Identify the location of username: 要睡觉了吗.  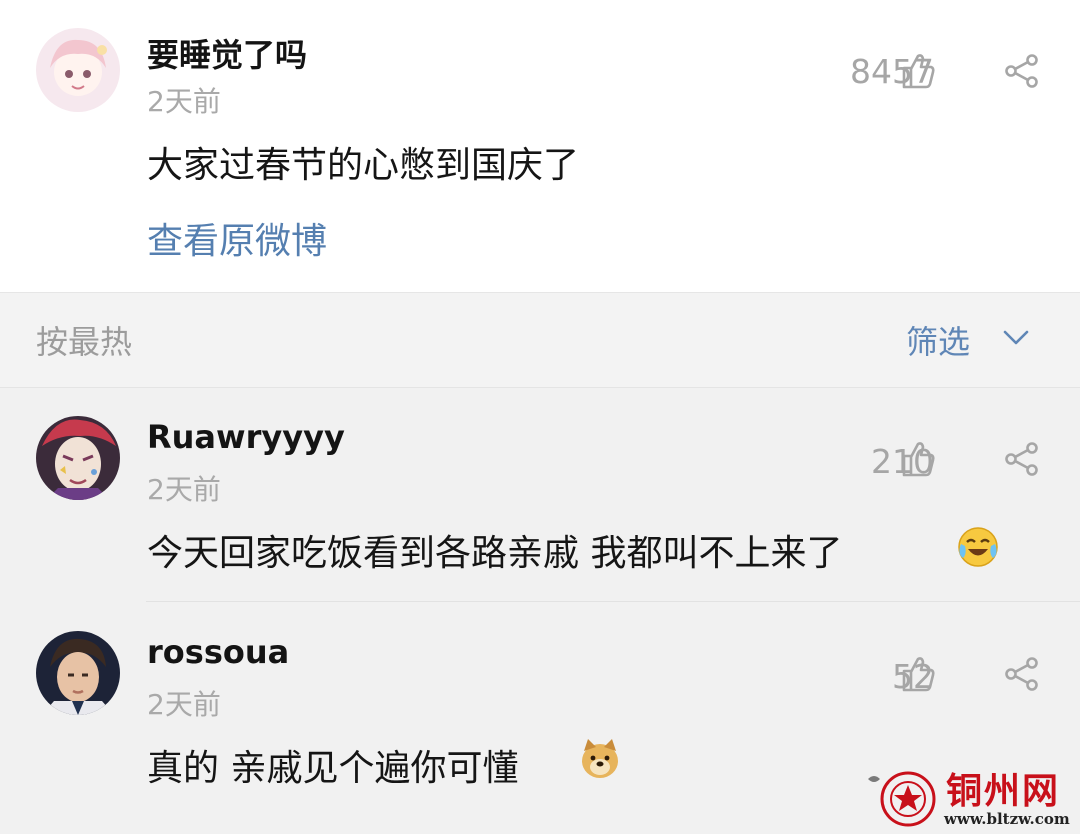
(227, 53).